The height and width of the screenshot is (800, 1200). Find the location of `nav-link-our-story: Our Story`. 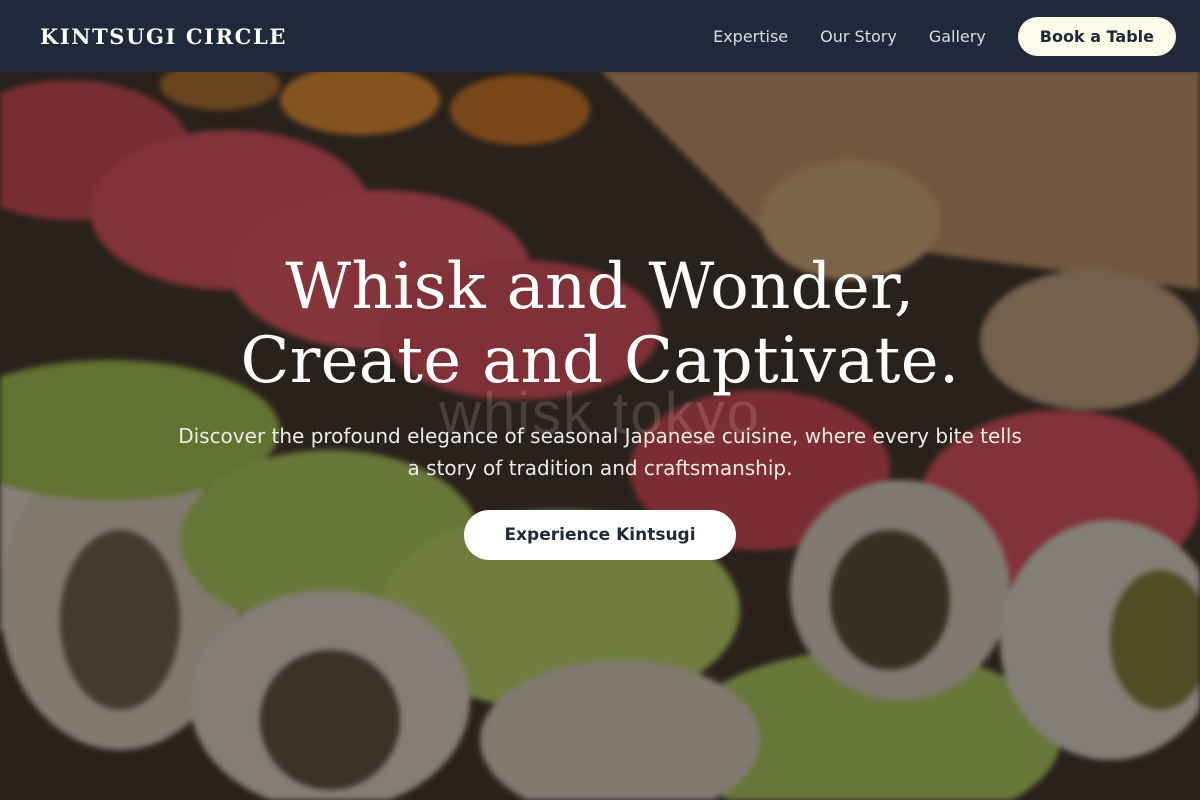

nav-link-our-story: Our Story is located at coordinates (858, 36).